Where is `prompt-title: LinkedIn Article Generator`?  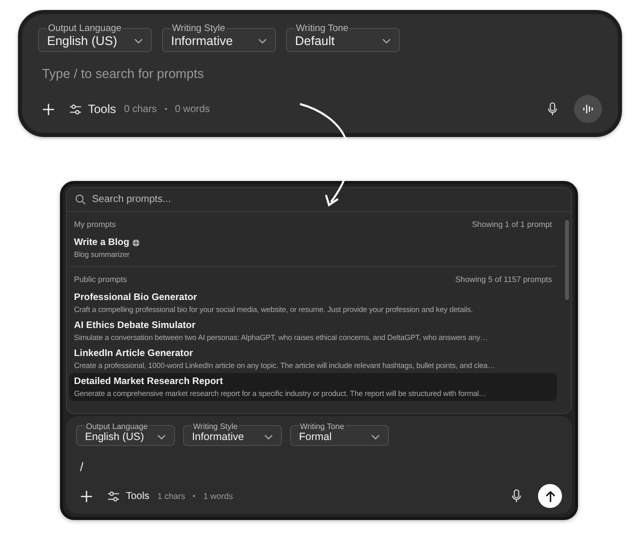 prompt-title: LinkedIn Article Generator is located at coordinates (133, 353).